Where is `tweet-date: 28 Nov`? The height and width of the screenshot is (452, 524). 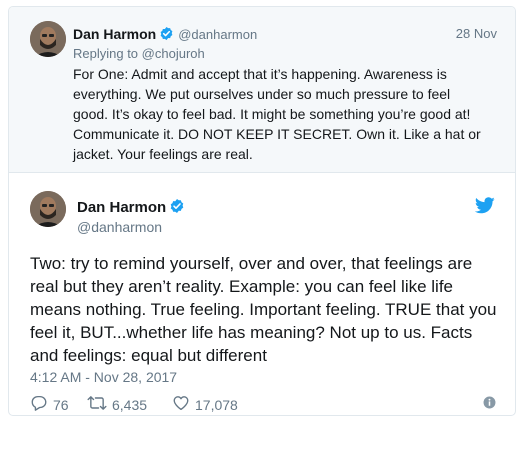 tweet-date: 28 Nov is located at coordinates (476, 33).